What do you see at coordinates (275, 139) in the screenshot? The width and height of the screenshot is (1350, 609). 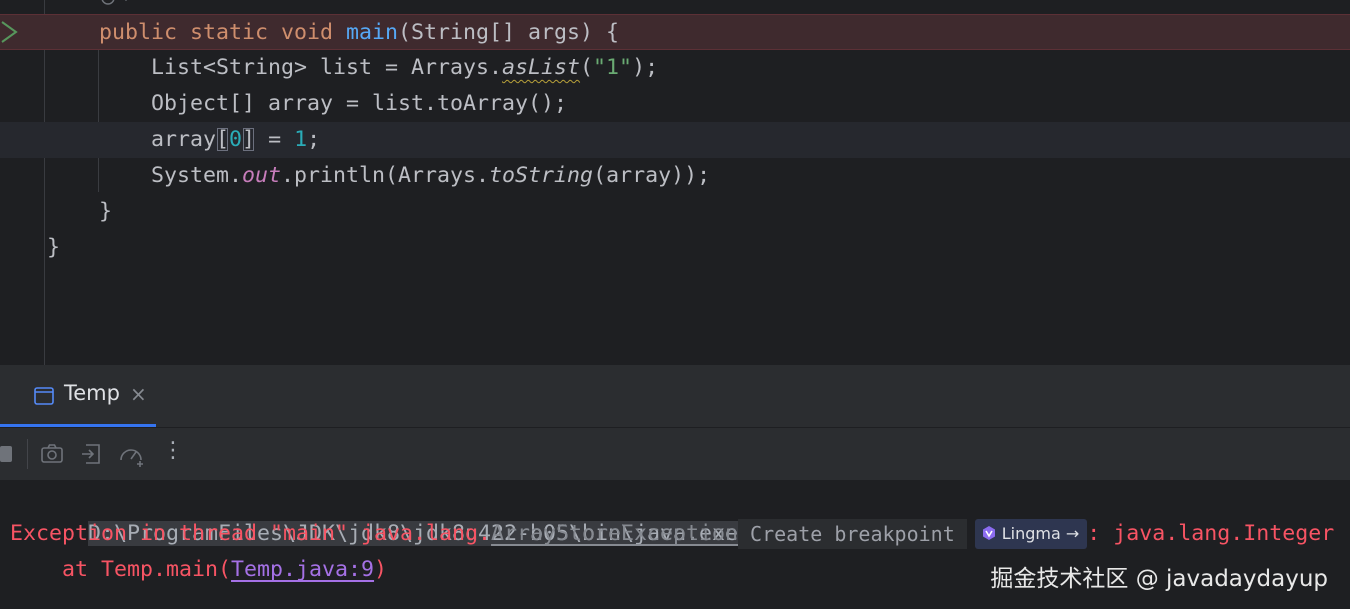 I see `code-token: =` at bounding box center [275, 139].